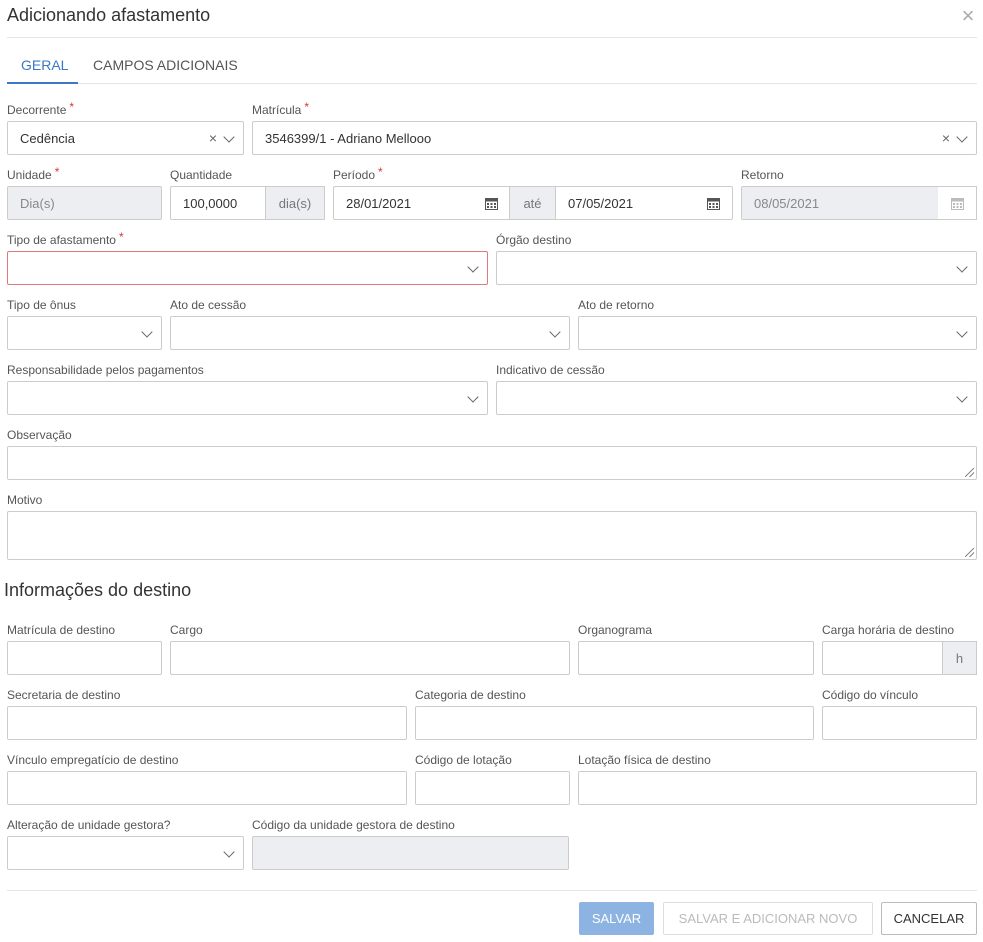 Image resolution: width=983 pixels, height=942 pixels. What do you see at coordinates (247, 268) in the screenshot?
I see `tipo-afastamento-select` at bounding box center [247, 268].